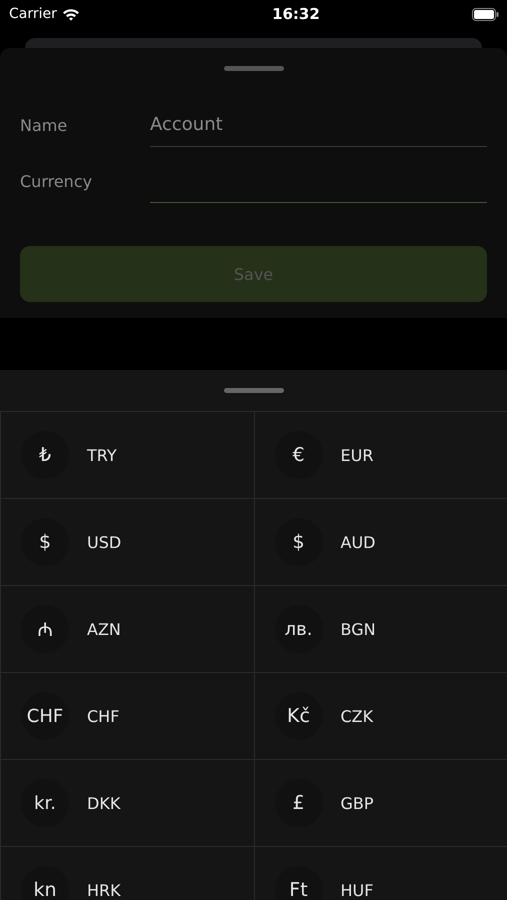  What do you see at coordinates (380, 542) in the screenshot?
I see `currency-cell: $ AUD` at bounding box center [380, 542].